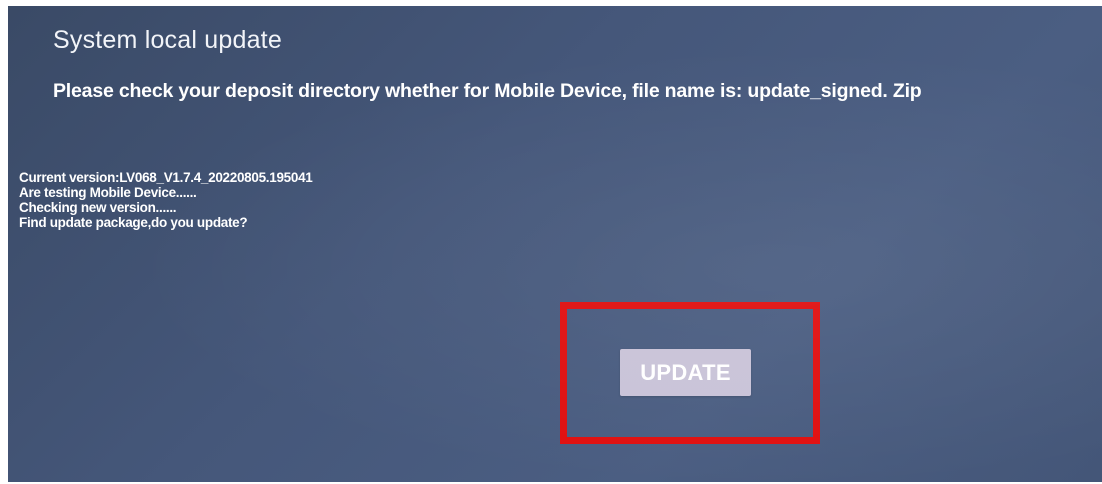  What do you see at coordinates (133, 222) in the screenshot?
I see `update-prompt-line: Find update package,do you update?` at bounding box center [133, 222].